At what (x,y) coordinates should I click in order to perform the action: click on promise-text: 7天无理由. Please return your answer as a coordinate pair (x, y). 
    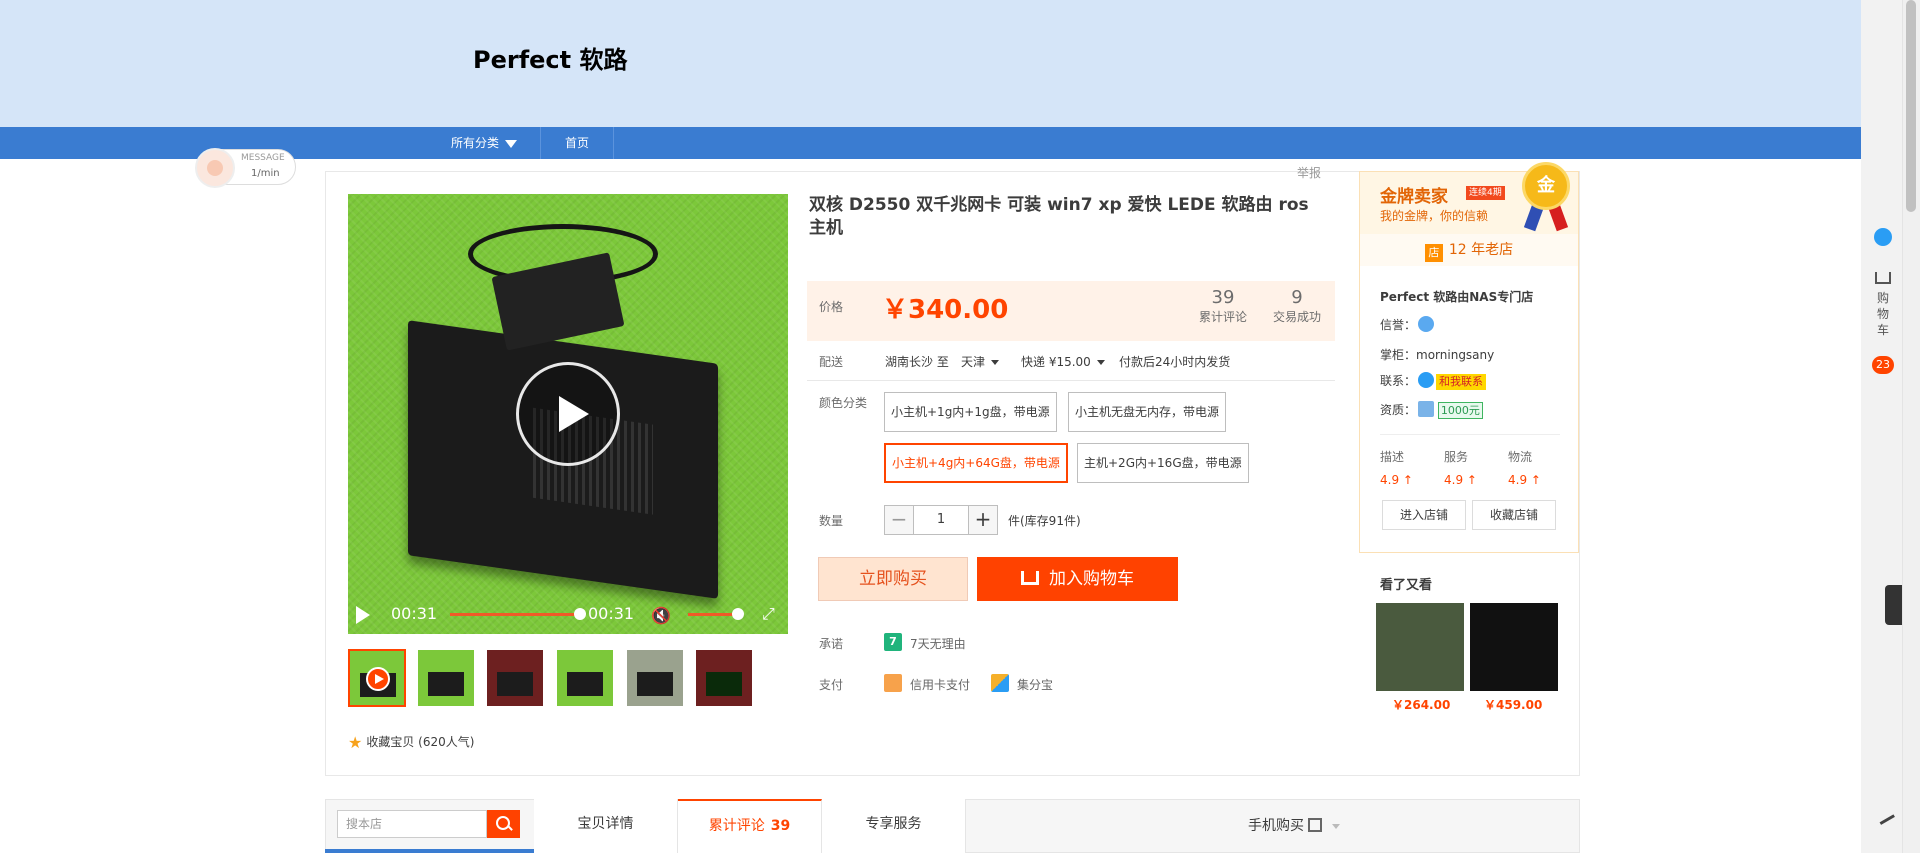
    Looking at the image, I should click on (938, 643).